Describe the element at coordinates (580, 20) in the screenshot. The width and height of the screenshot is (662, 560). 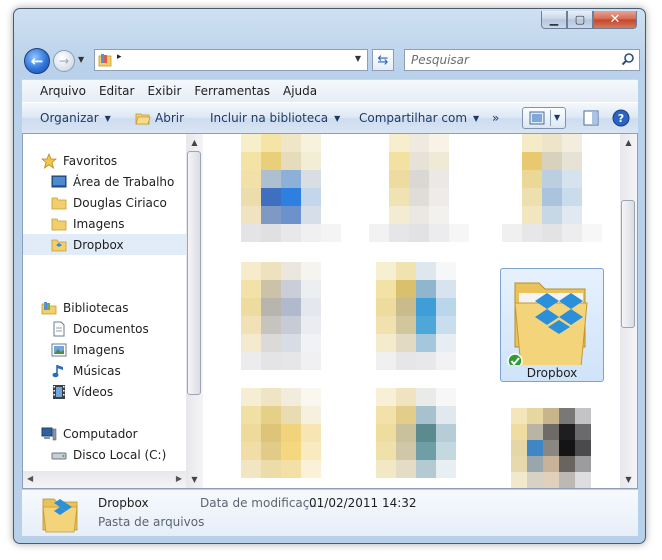
I see `maximize-button: ▢` at that location.